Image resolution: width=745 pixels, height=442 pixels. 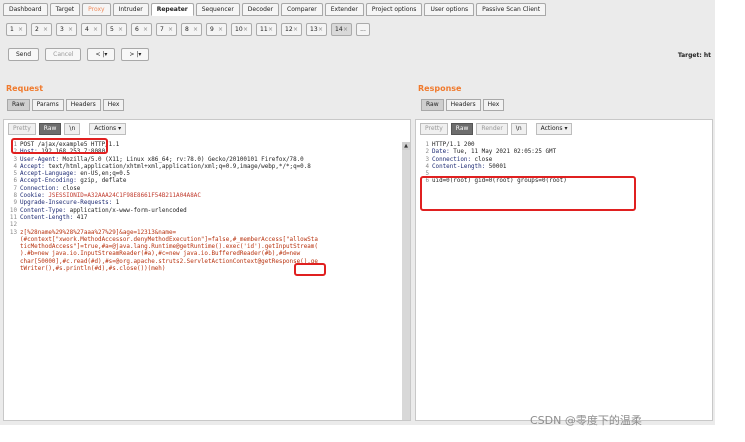 I want to click on forward-button: > |▾, so click(x=135, y=54).